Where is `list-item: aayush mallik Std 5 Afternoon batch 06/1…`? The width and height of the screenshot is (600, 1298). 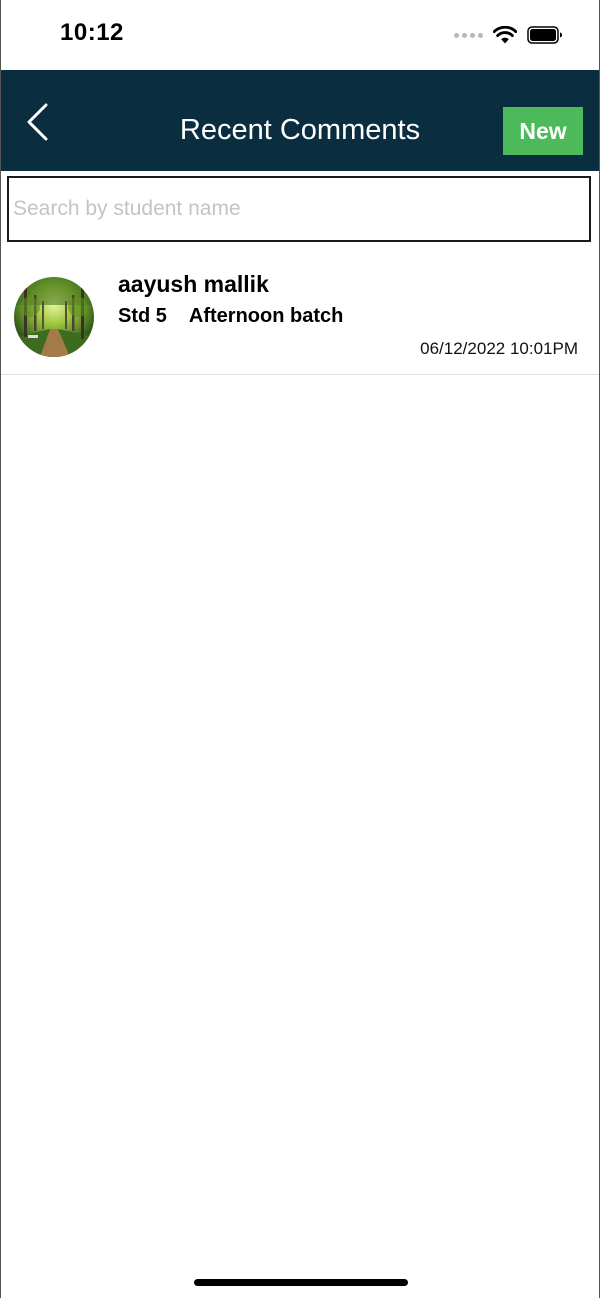 list-item: aayush mallik Std 5 Afternoon batch 06/1… is located at coordinates (300, 316).